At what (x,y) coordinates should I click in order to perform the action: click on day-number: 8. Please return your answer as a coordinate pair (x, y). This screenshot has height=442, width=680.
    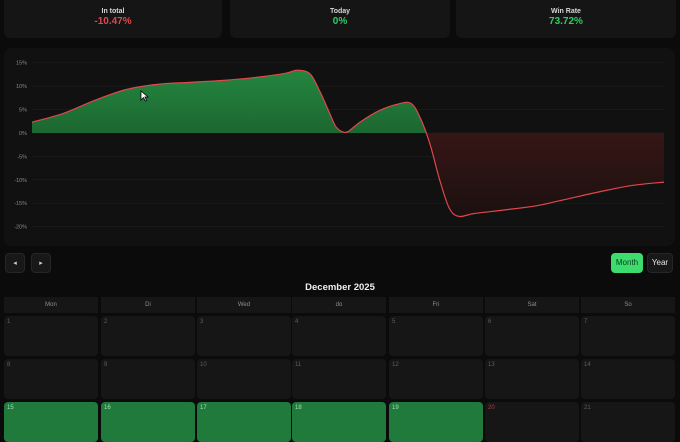
    Looking at the image, I should click on (9, 365).